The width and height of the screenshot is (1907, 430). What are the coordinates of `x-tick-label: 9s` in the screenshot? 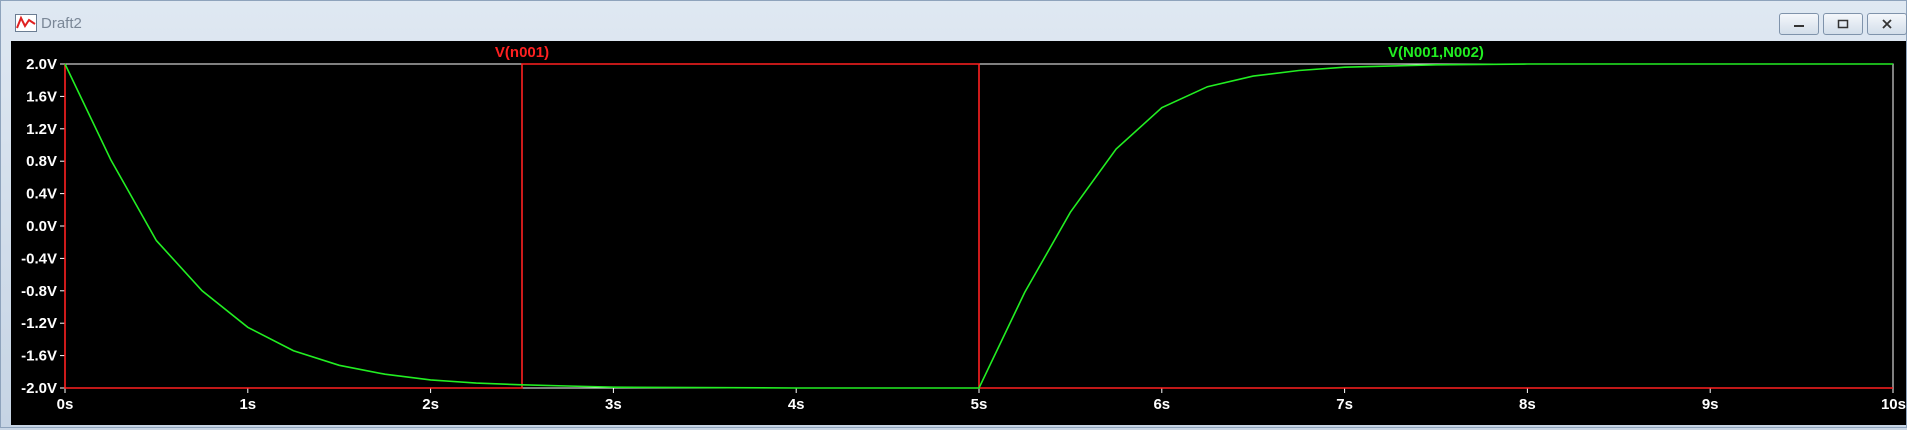 It's located at (1710, 404).